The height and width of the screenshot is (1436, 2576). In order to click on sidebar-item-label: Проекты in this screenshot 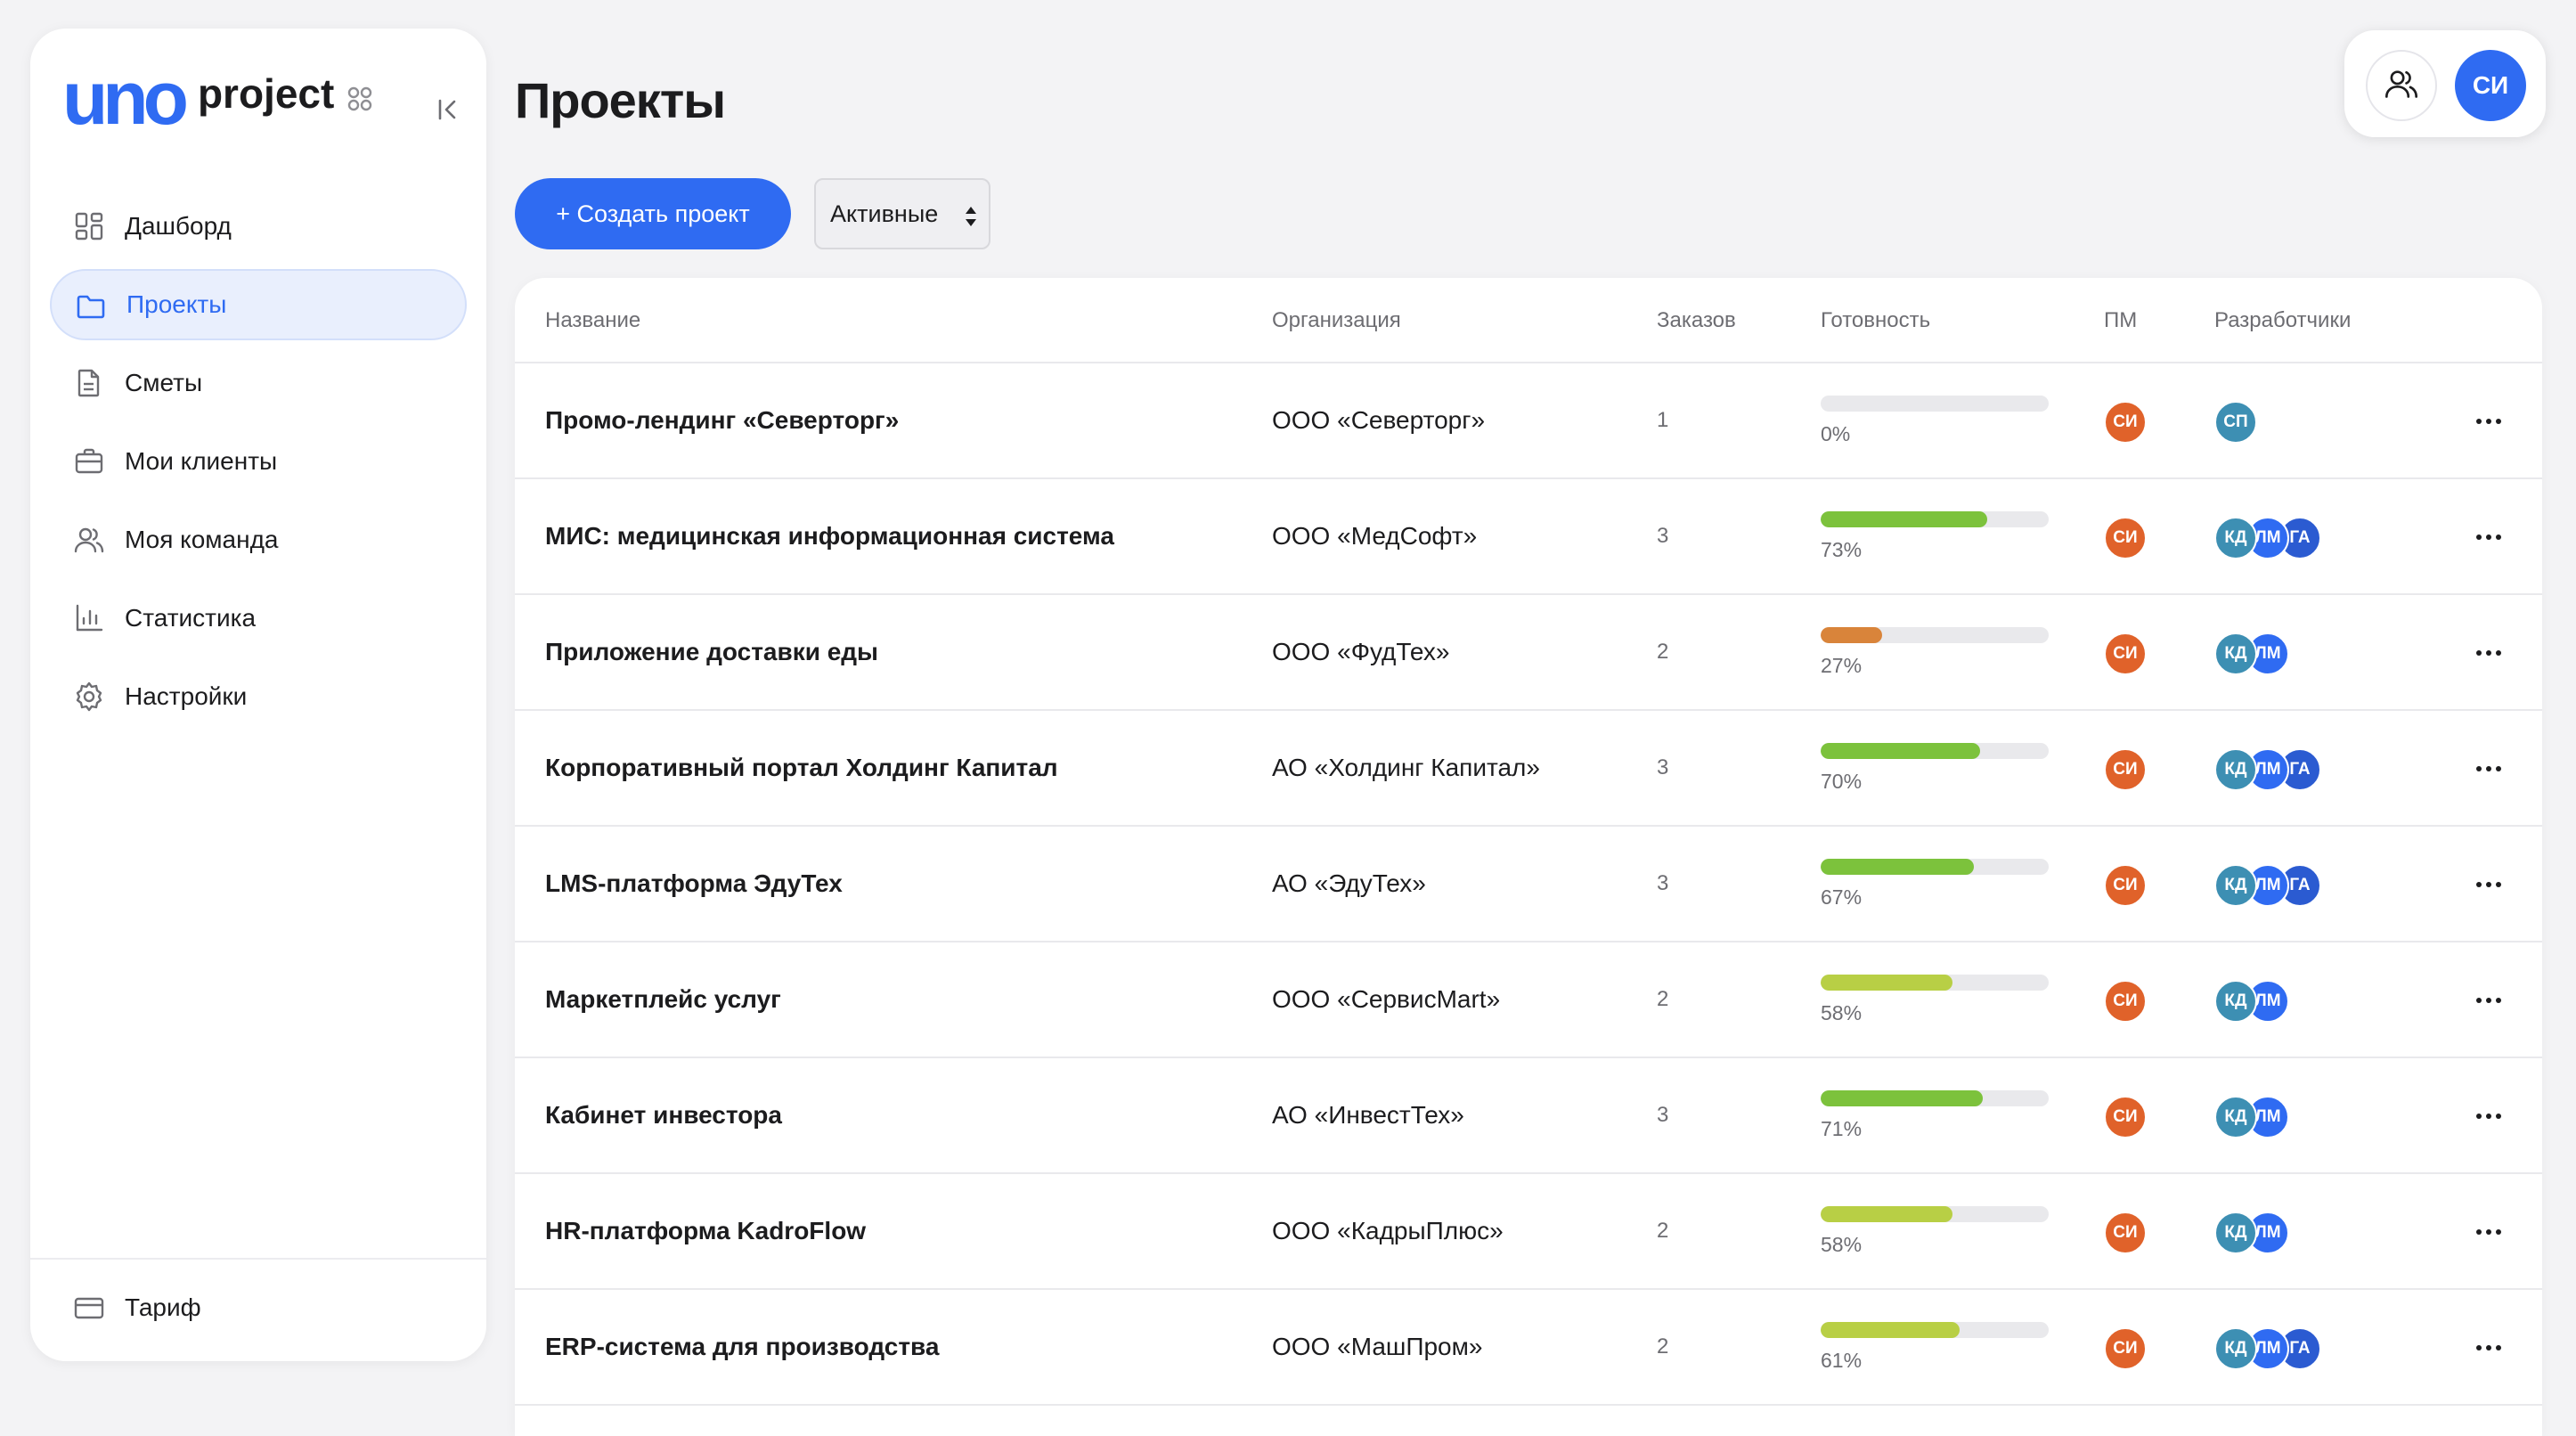, I will do `click(176, 304)`.